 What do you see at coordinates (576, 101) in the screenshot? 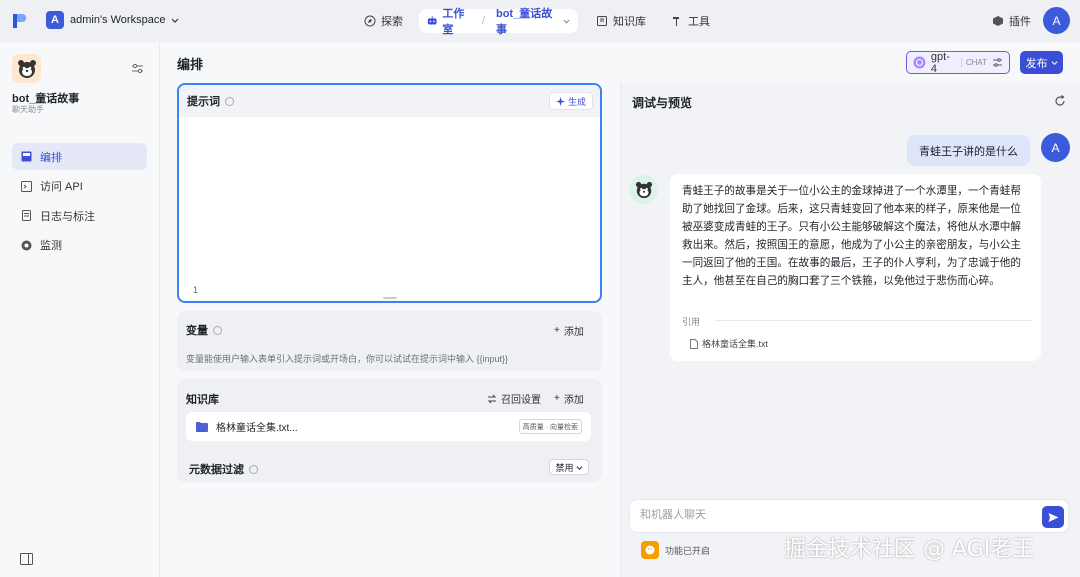
I see `generate-label: 生成` at bounding box center [576, 101].